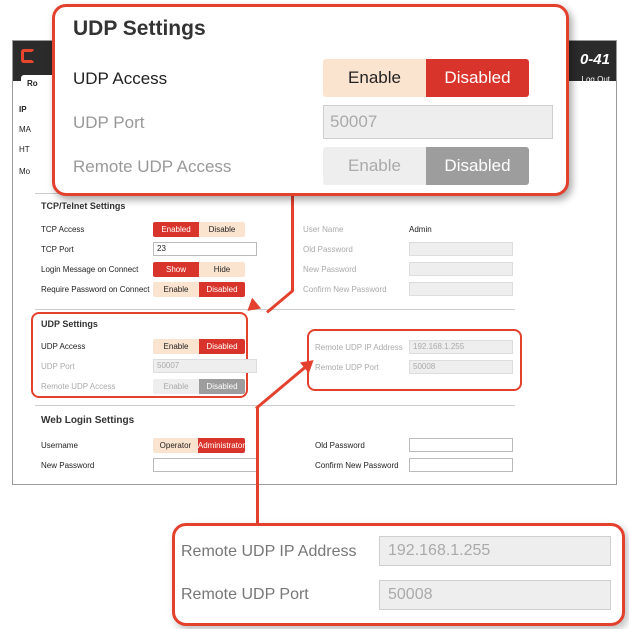 The height and width of the screenshot is (629, 629). What do you see at coordinates (109, 122) in the screenshot?
I see `zoom-udp-port-label: UDP Port` at bounding box center [109, 122].